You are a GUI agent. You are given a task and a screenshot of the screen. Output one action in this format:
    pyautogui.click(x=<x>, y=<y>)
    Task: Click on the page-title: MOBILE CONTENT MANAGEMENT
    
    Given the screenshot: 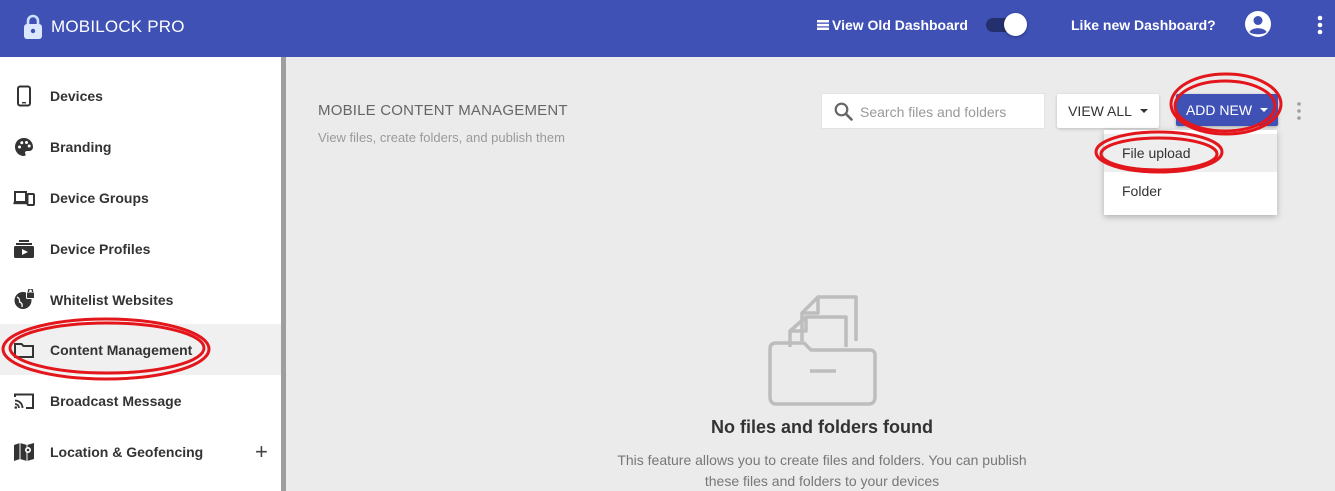 What is the action you would take?
    pyautogui.click(x=443, y=110)
    